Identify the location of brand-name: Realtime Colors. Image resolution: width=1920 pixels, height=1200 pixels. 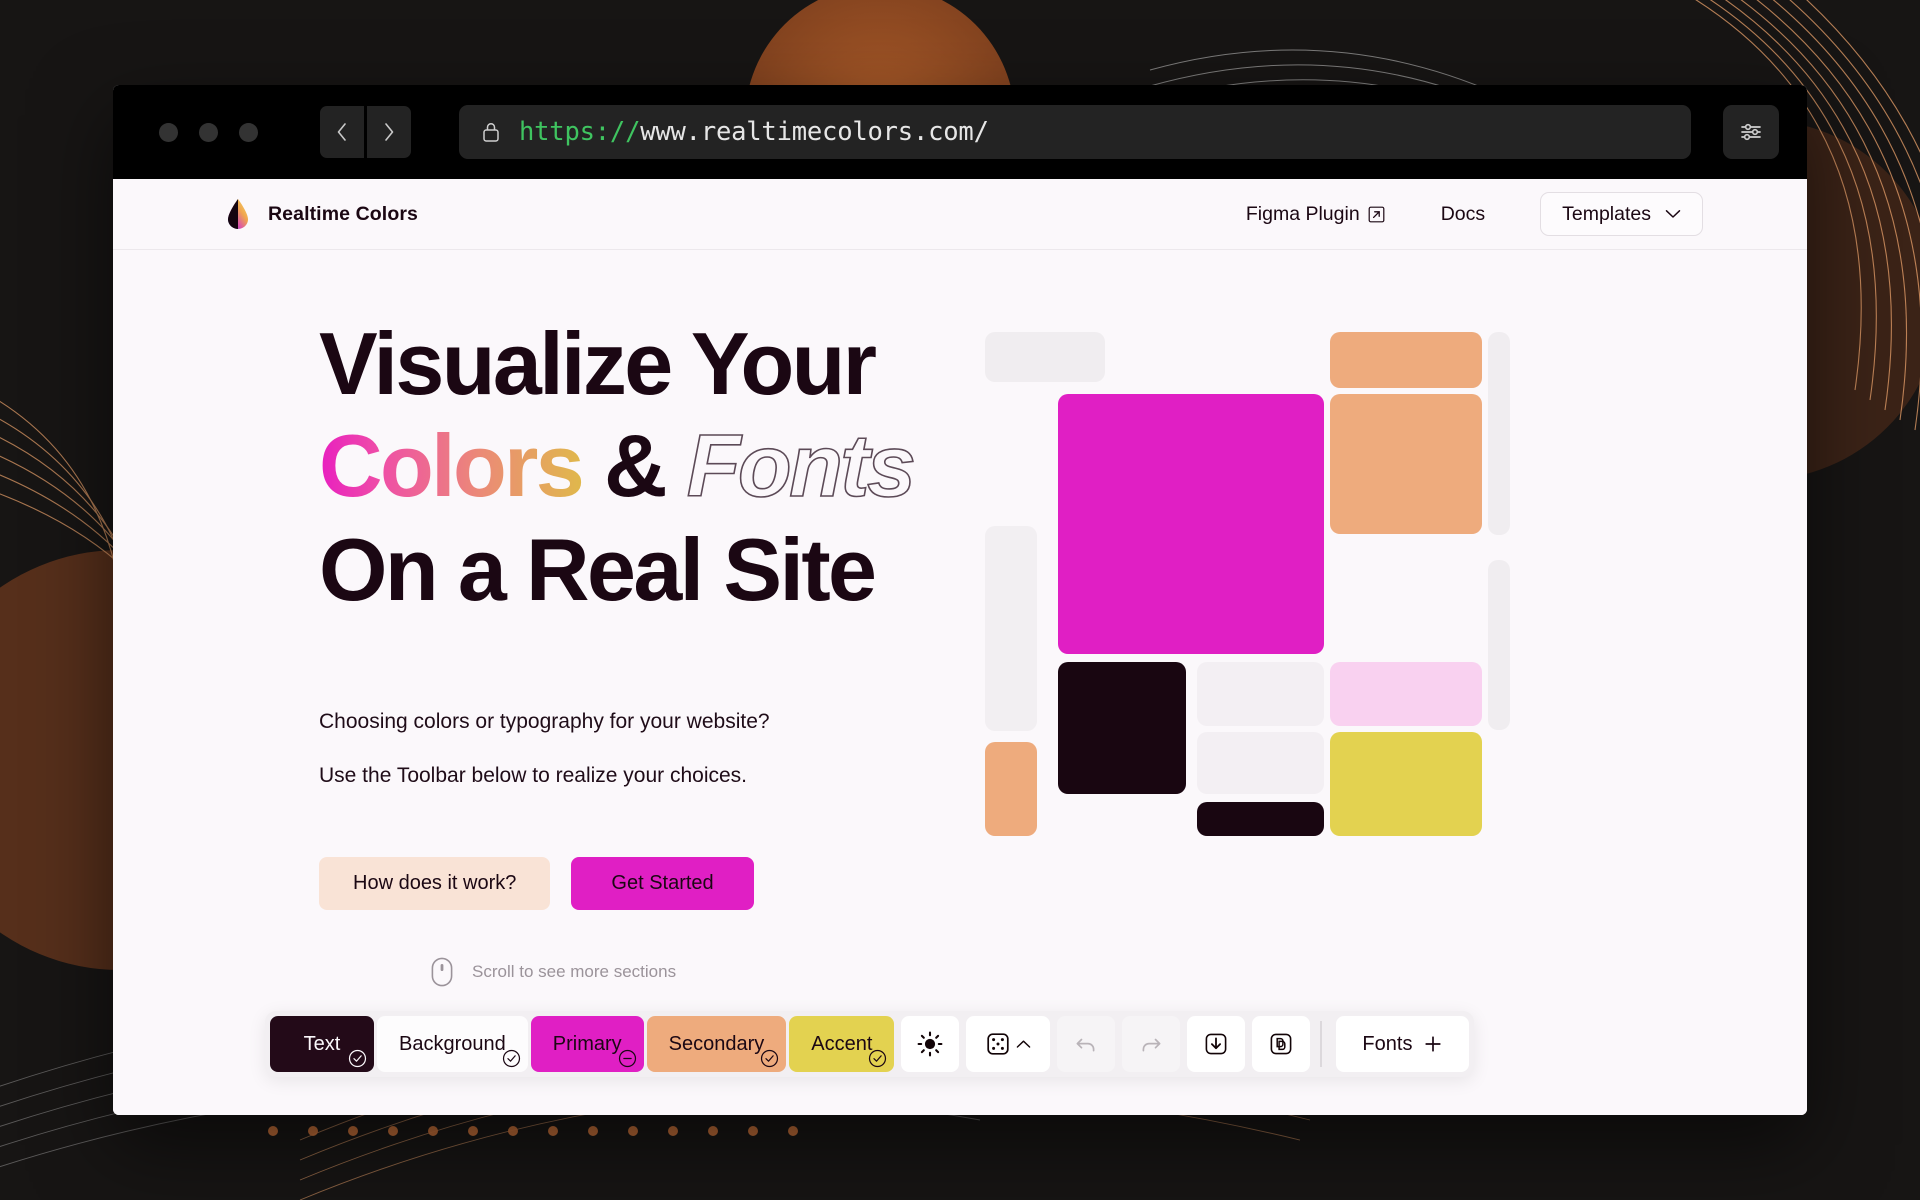
(343, 213).